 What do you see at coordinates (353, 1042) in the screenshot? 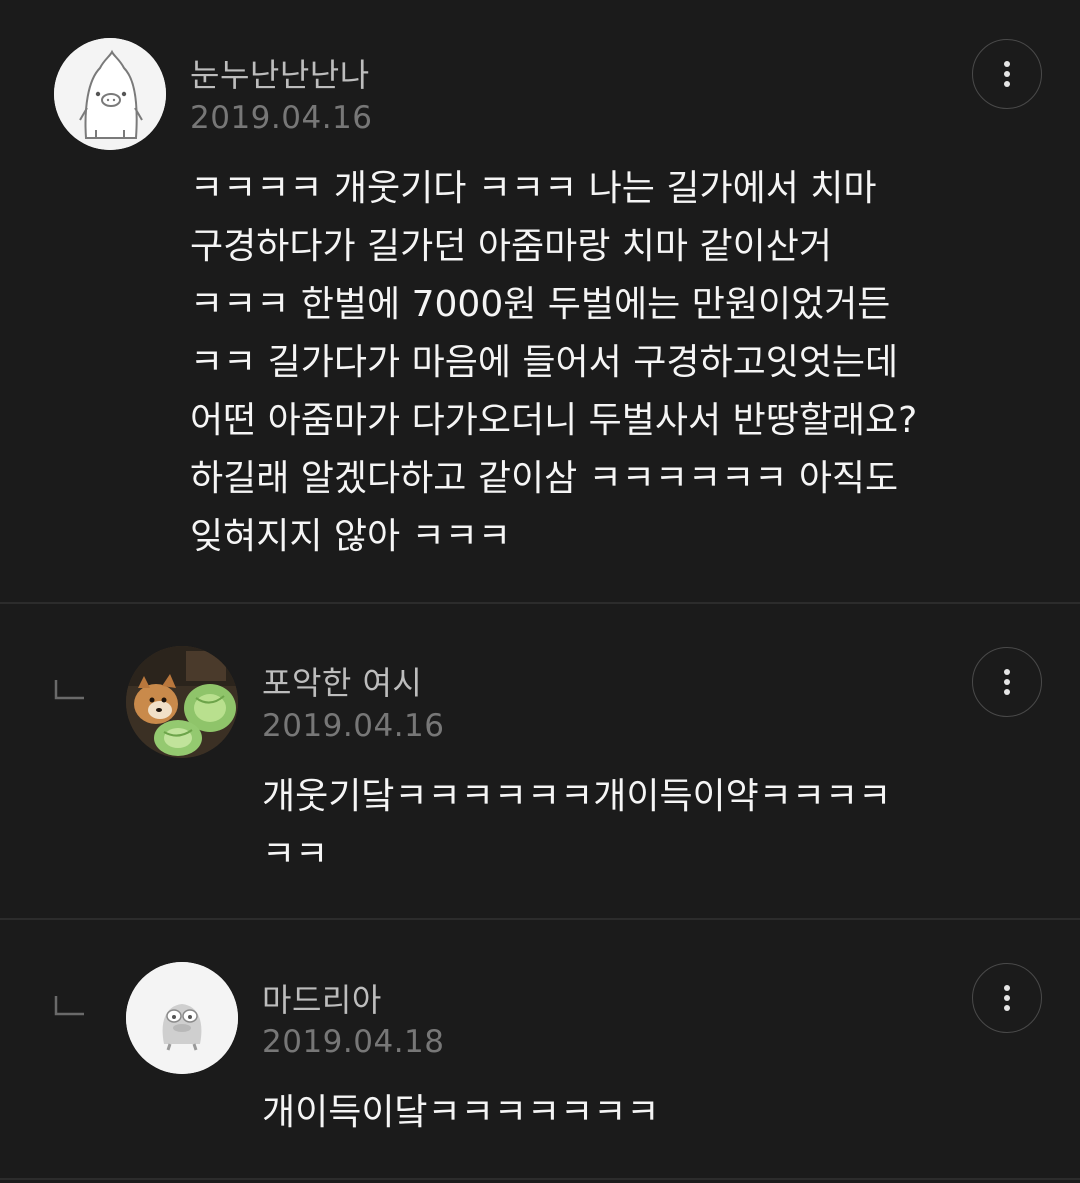
I see `comment-date: 2019.04.18` at bounding box center [353, 1042].